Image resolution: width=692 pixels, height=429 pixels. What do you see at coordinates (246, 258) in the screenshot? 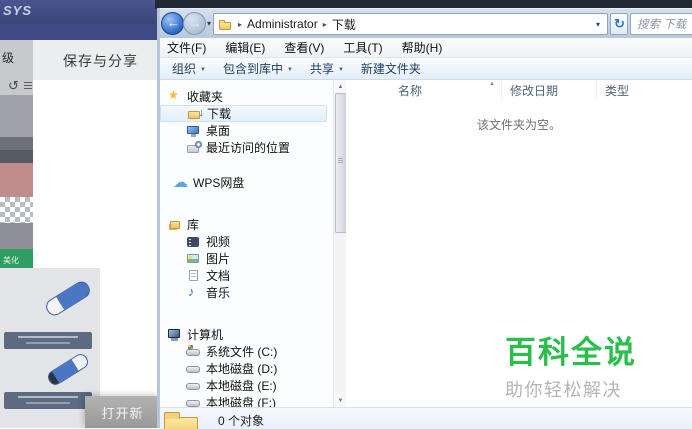
I see `sidebar-item-pictures: 图片` at bounding box center [246, 258].